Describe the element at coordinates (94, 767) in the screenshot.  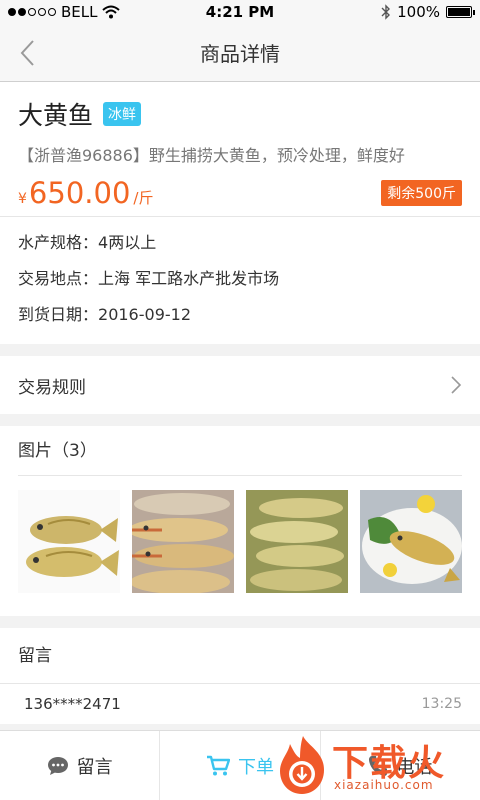
I see `message-label: 留言` at that location.